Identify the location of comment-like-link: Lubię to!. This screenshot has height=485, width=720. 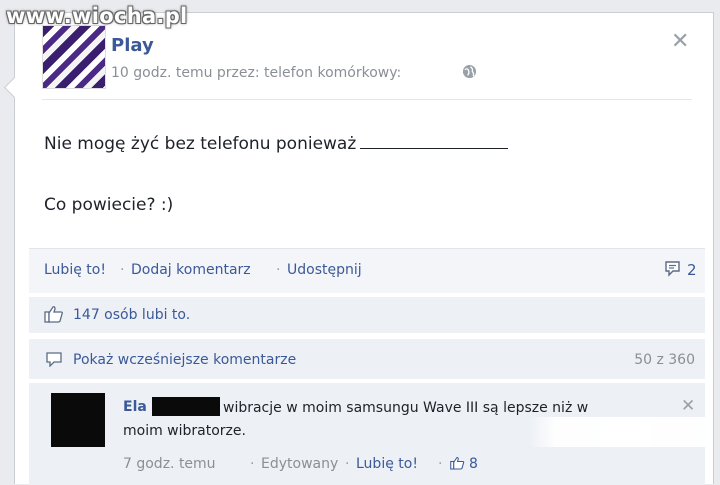
(387, 464).